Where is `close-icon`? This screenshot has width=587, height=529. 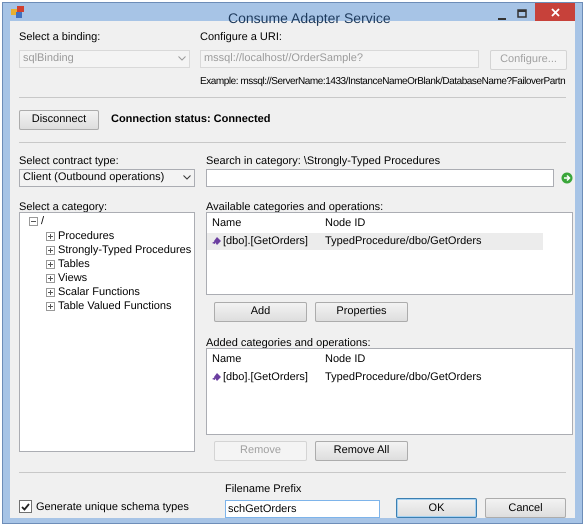 close-icon is located at coordinates (555, 12).